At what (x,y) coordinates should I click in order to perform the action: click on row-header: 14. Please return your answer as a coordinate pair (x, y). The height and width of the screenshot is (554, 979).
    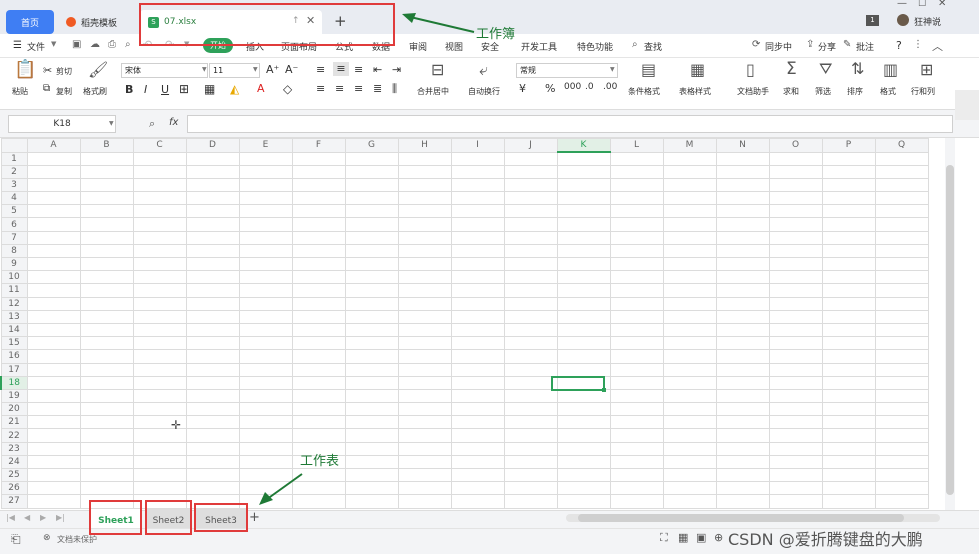
    Looking at the image, I should click on (14, 330).